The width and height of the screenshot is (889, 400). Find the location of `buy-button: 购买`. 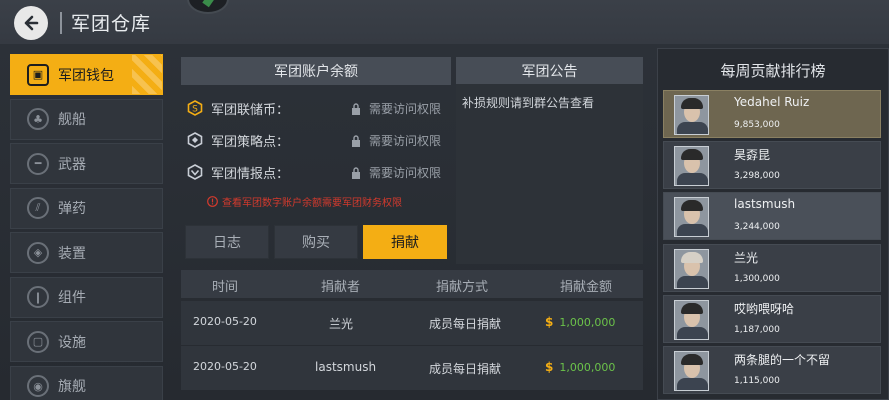

buy-button: 购买 is located at coordinates (316, 242).